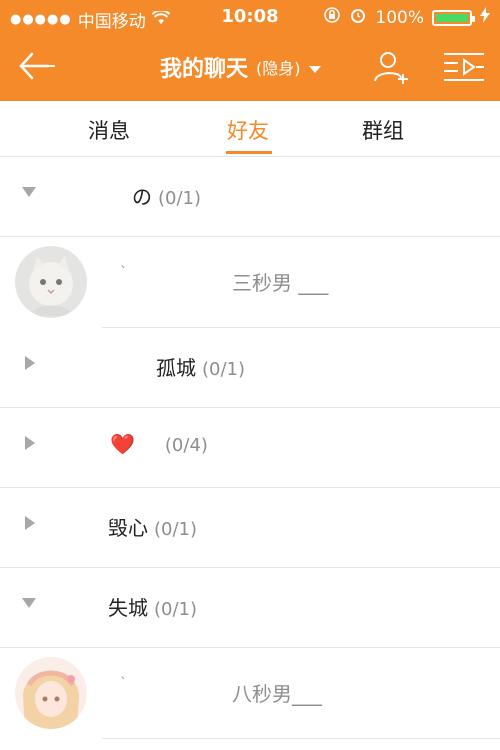  I want to click on page-title-group: 我的聊天 (隐身), so click(240, 67).